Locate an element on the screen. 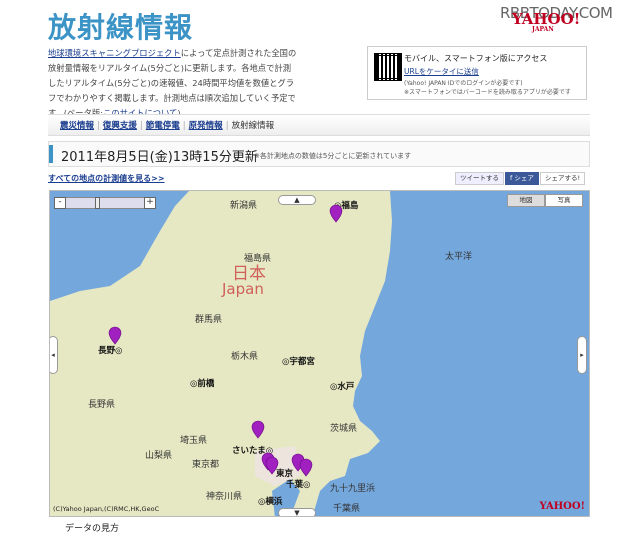  zoom-slider: - + is located at coordinates (105, 203).